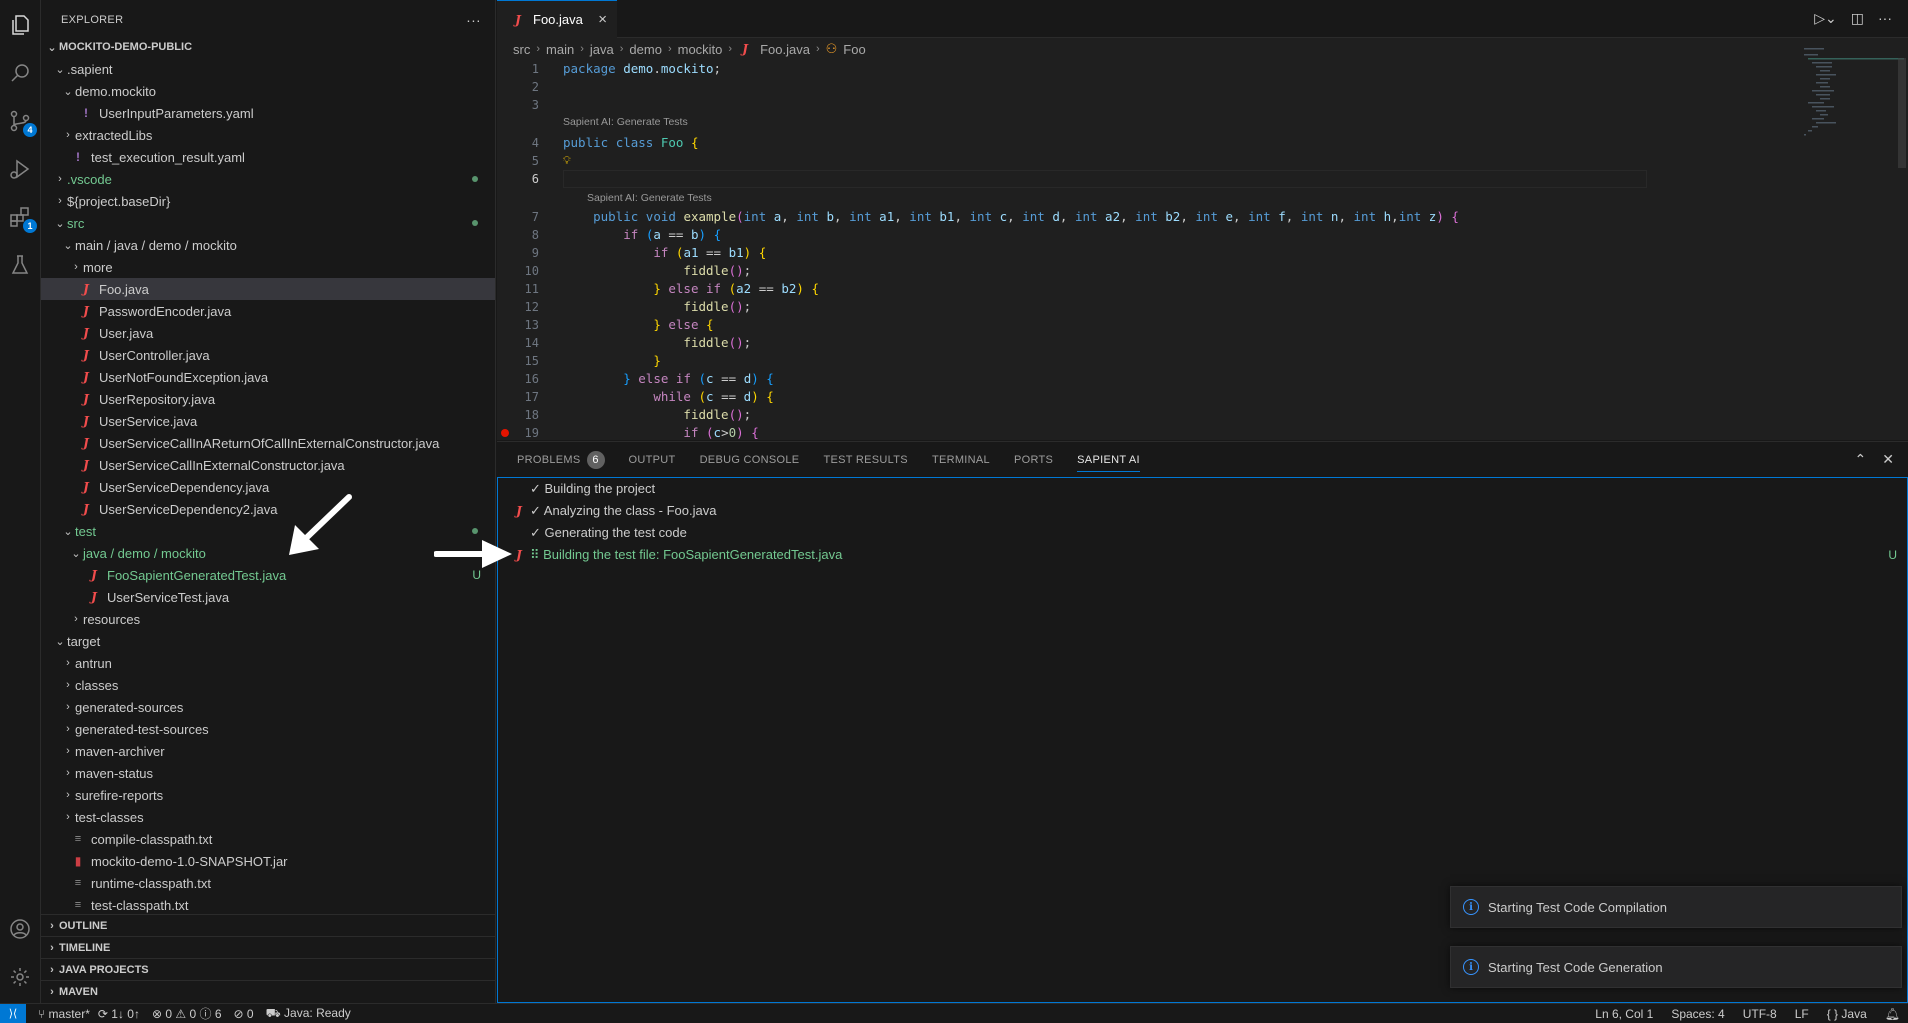  Describe the element at coordinates (268, 575) in the screenshot. I see `tree-file: J FooSapientGeneratedTest.java U` at that location.